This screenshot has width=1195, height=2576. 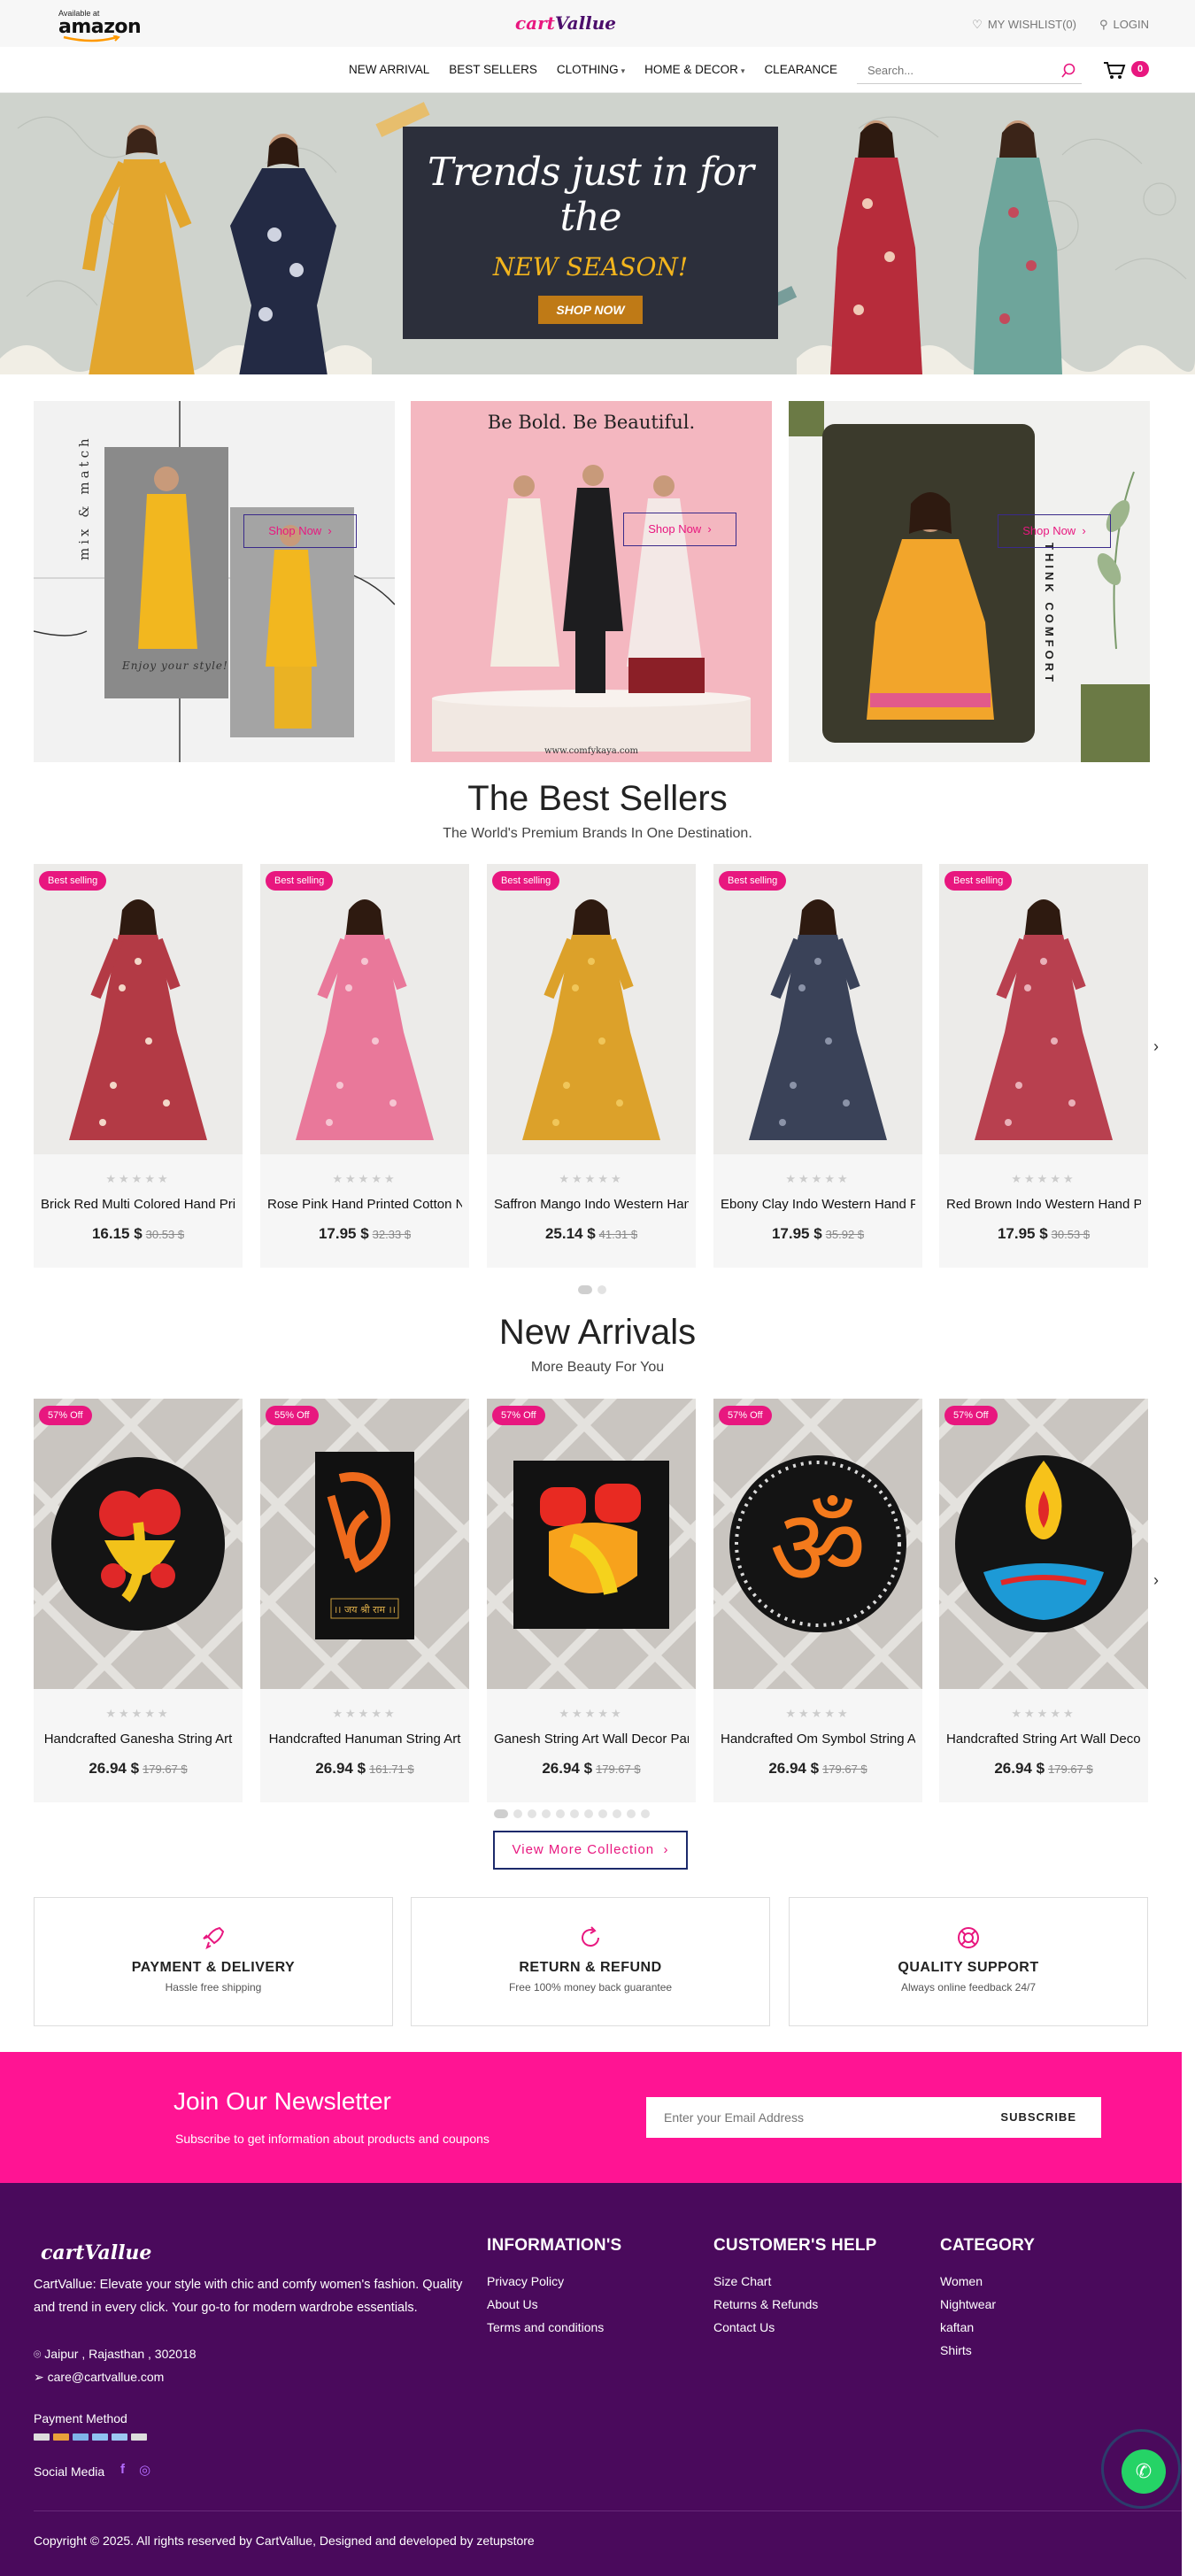 I want to click on subscribe-button: SUBSCRIBE, so click(x=1038, y=2117).